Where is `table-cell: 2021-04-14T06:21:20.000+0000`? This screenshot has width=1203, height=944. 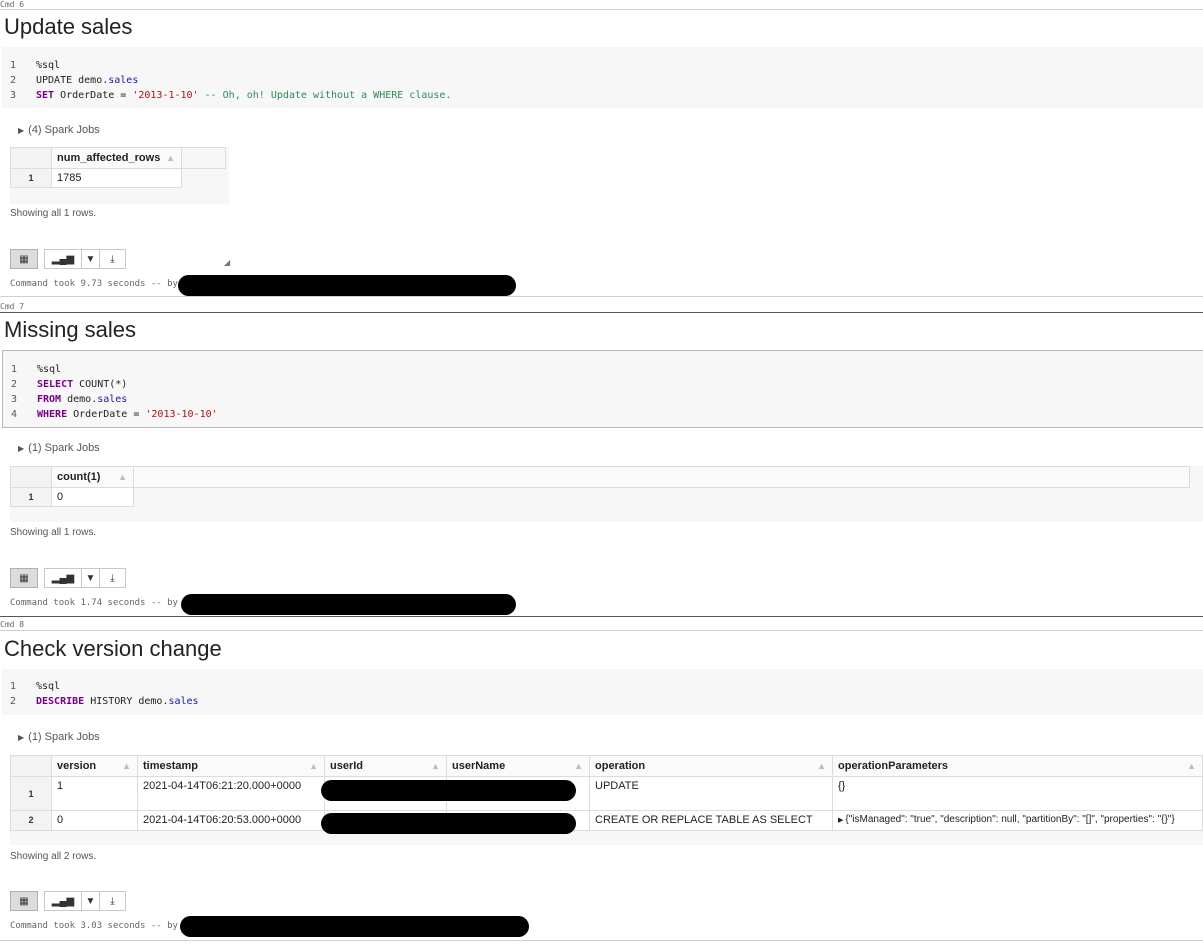
table-cell: 2021-04-14T06:21:20.000+0000 is located at coordinates (231, 793).